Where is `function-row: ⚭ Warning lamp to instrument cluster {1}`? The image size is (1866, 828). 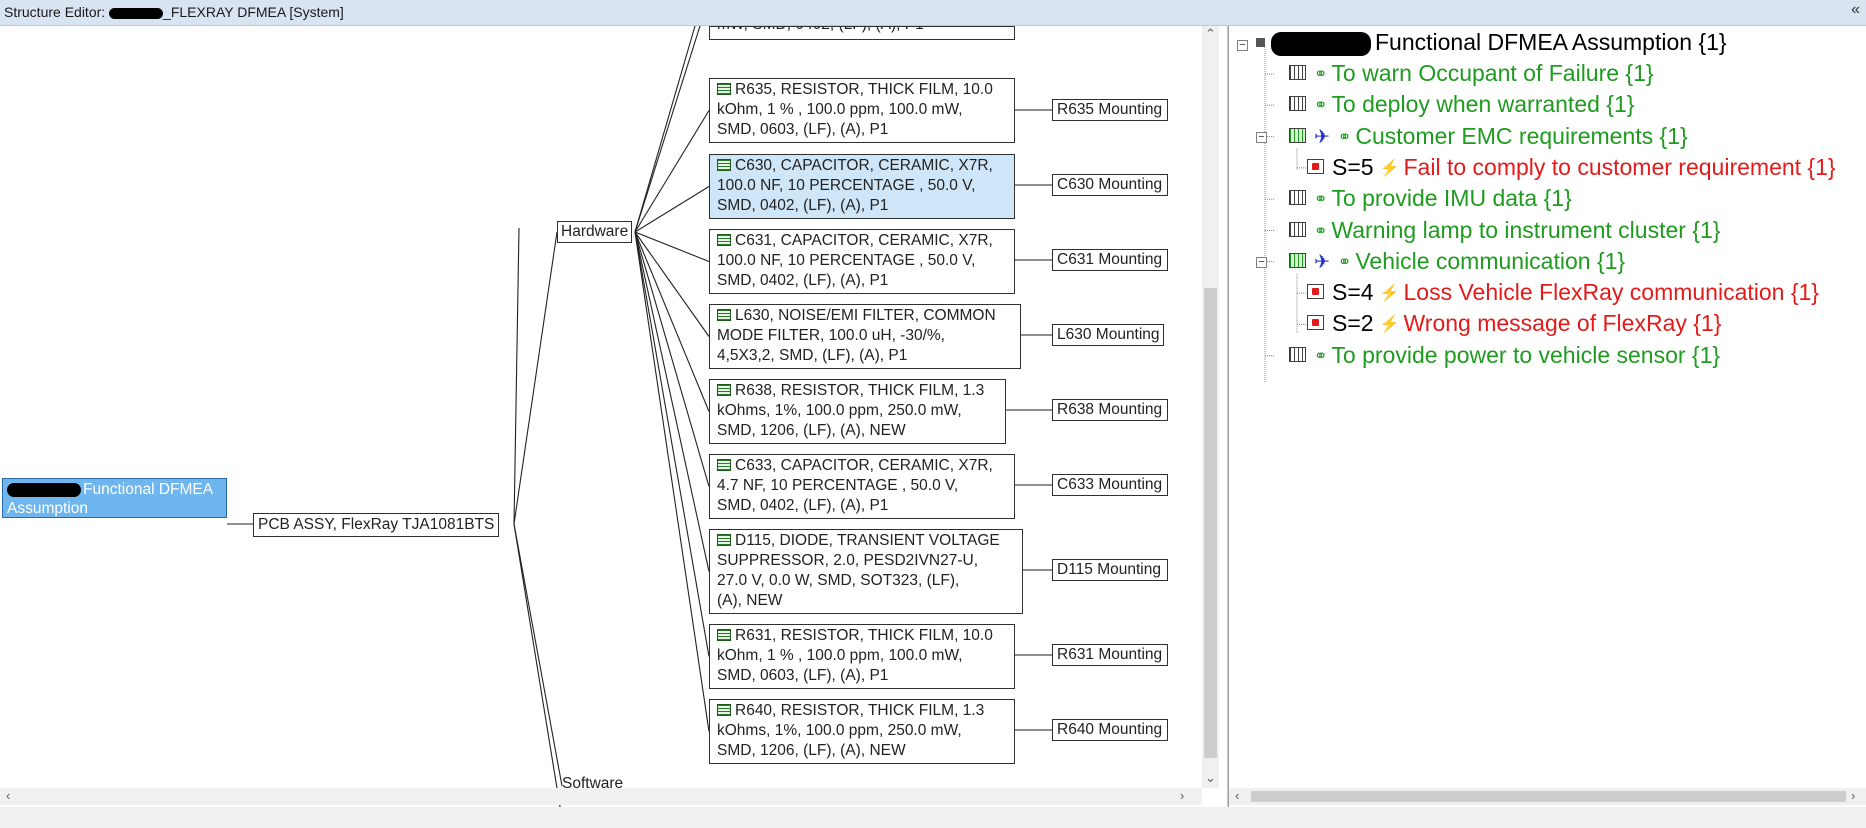
function-row: ⚭ Warning lamp to instrument cluster {1} is located at coordinates (1504, 230).